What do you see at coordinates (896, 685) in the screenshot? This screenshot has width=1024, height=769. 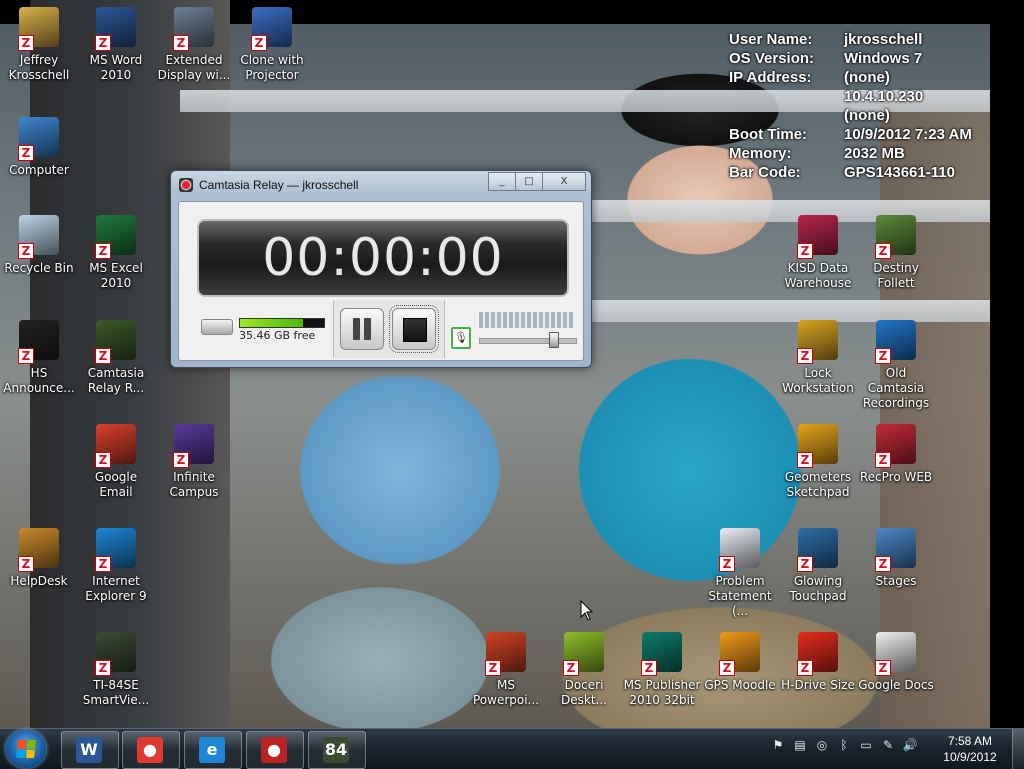 I see `desktop-icon-label: Google Docs` at bounding box center [896, 685].